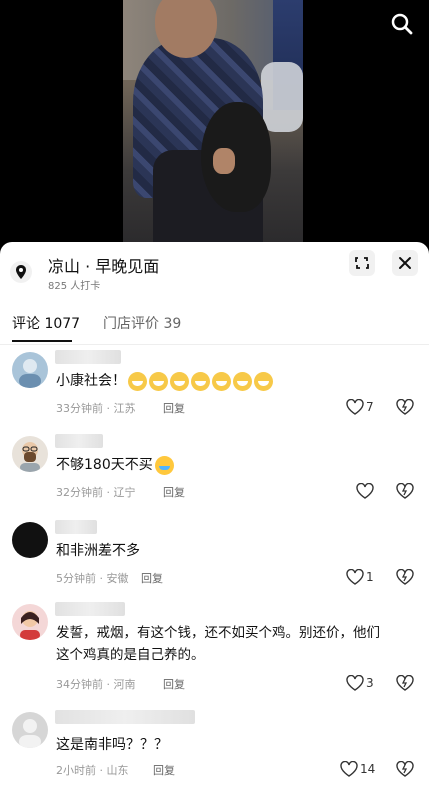 The height and width of the screenshot is (800, 429). Describe the element at coordinates (74, 286) in the screenshot. I see `checkin-count: 825 人打卡` at that location.